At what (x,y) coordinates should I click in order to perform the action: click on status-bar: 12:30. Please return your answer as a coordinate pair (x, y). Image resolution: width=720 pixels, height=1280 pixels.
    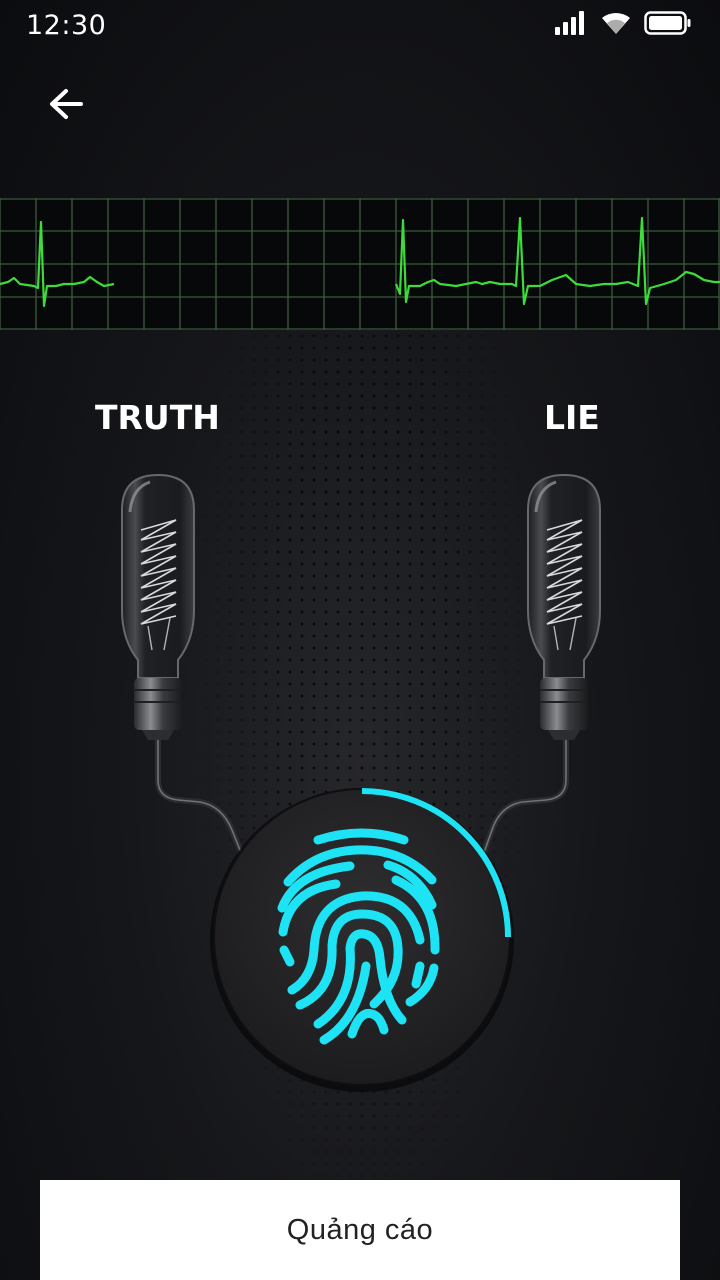
    Looking at the image, I should click on (360, 27).